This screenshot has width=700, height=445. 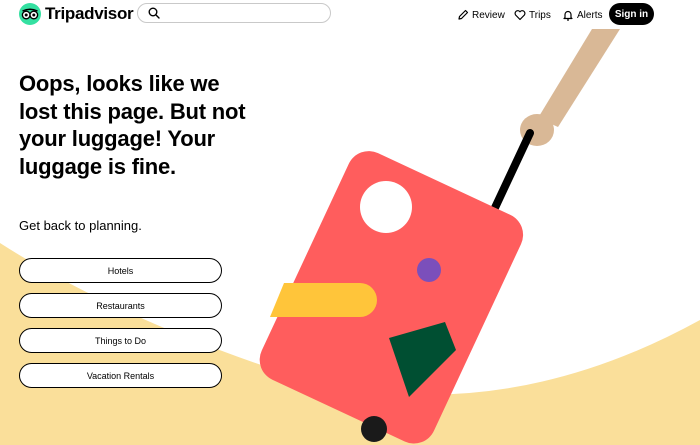 I want to click on search-input, so click(x=248, y=13).